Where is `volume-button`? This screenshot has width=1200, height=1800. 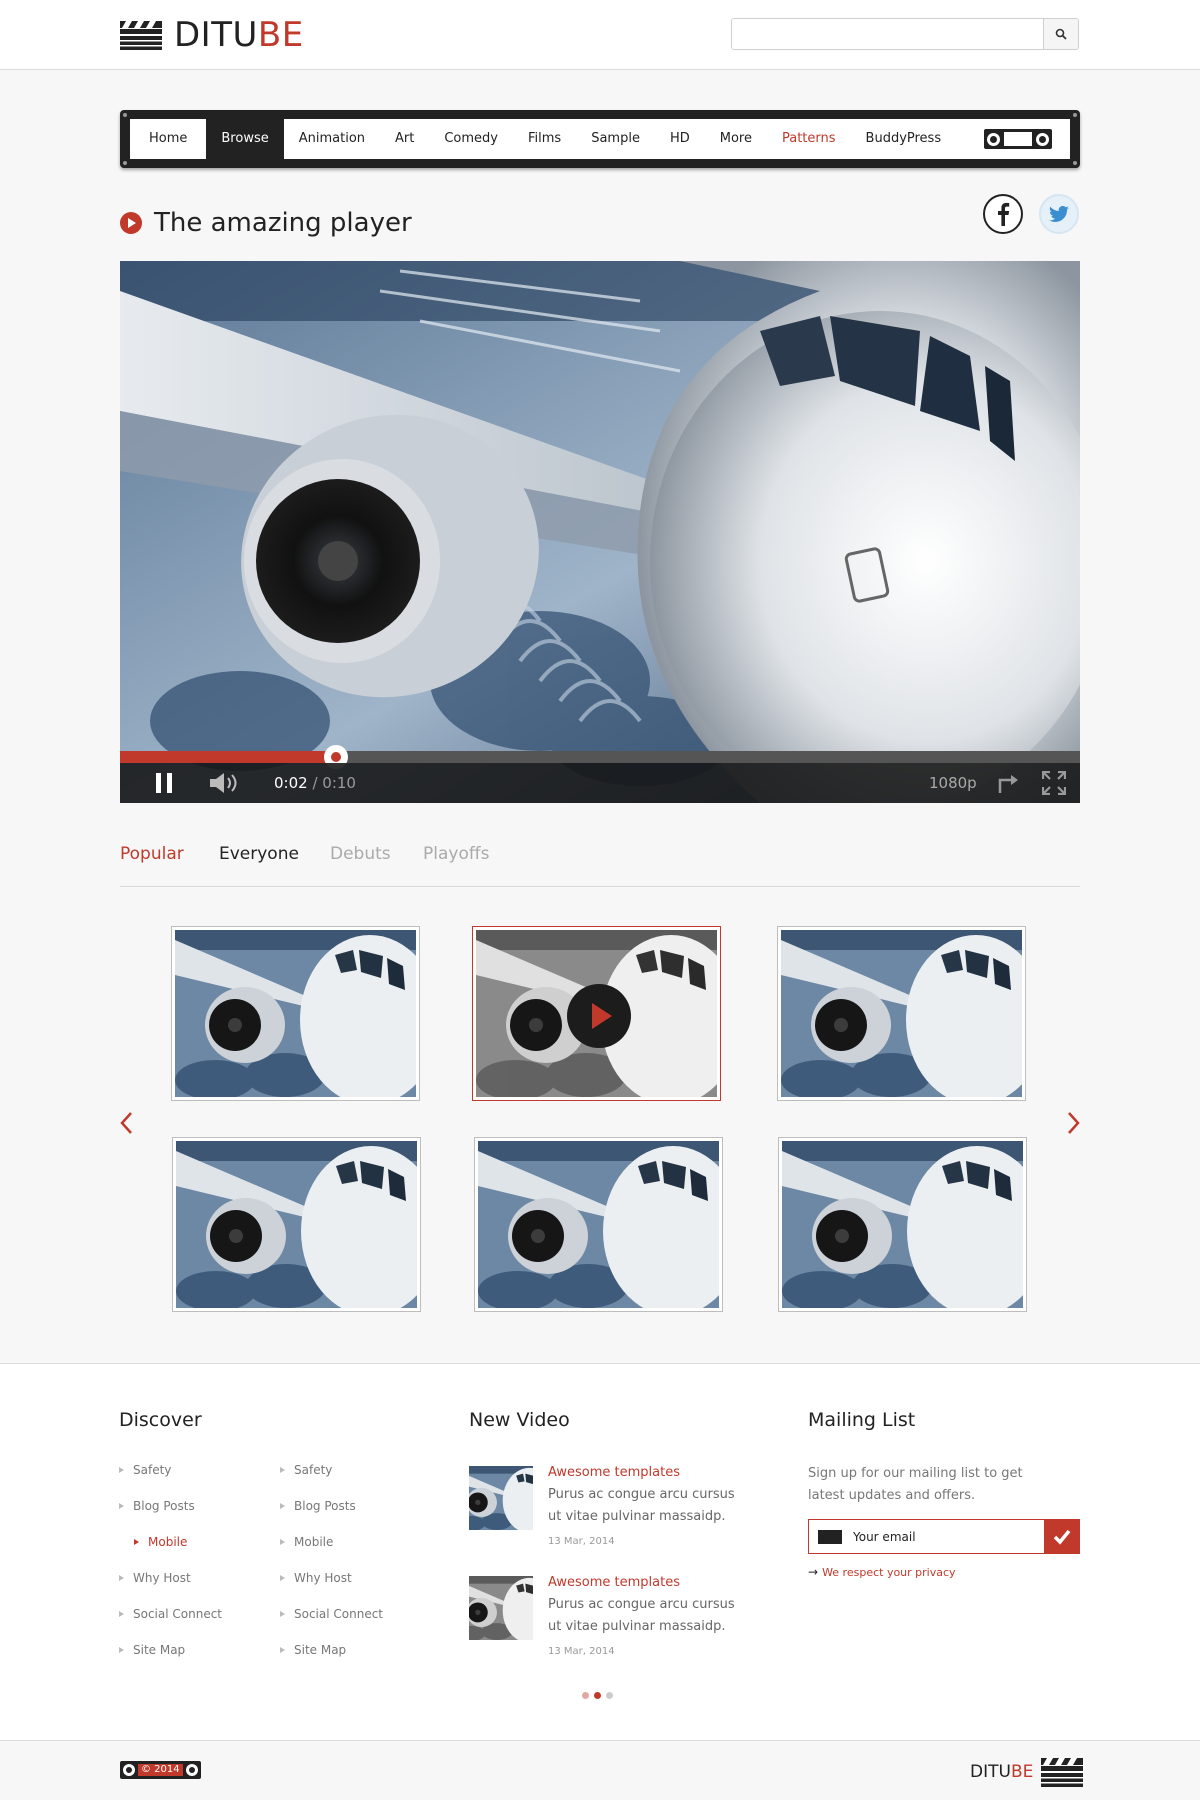
volume-button is located at coordinates (226, 783).